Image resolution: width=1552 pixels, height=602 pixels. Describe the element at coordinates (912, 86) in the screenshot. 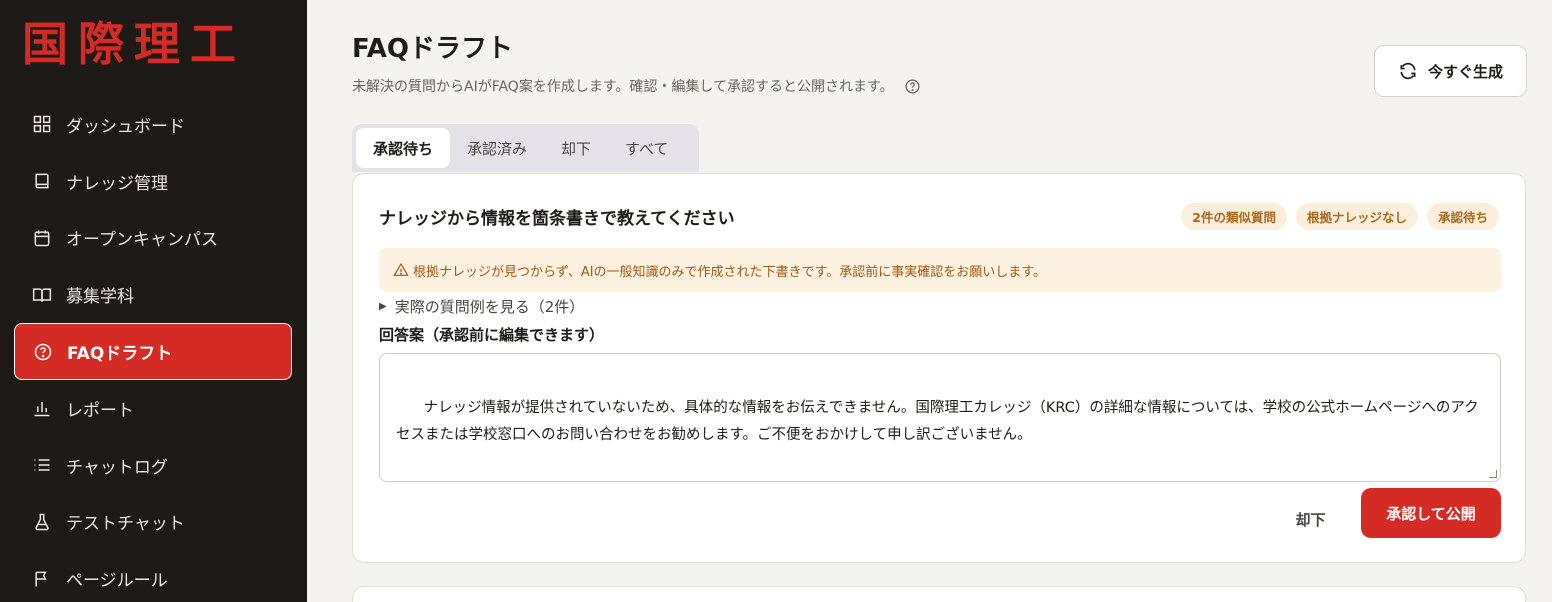

I see `help-icon` at that location.